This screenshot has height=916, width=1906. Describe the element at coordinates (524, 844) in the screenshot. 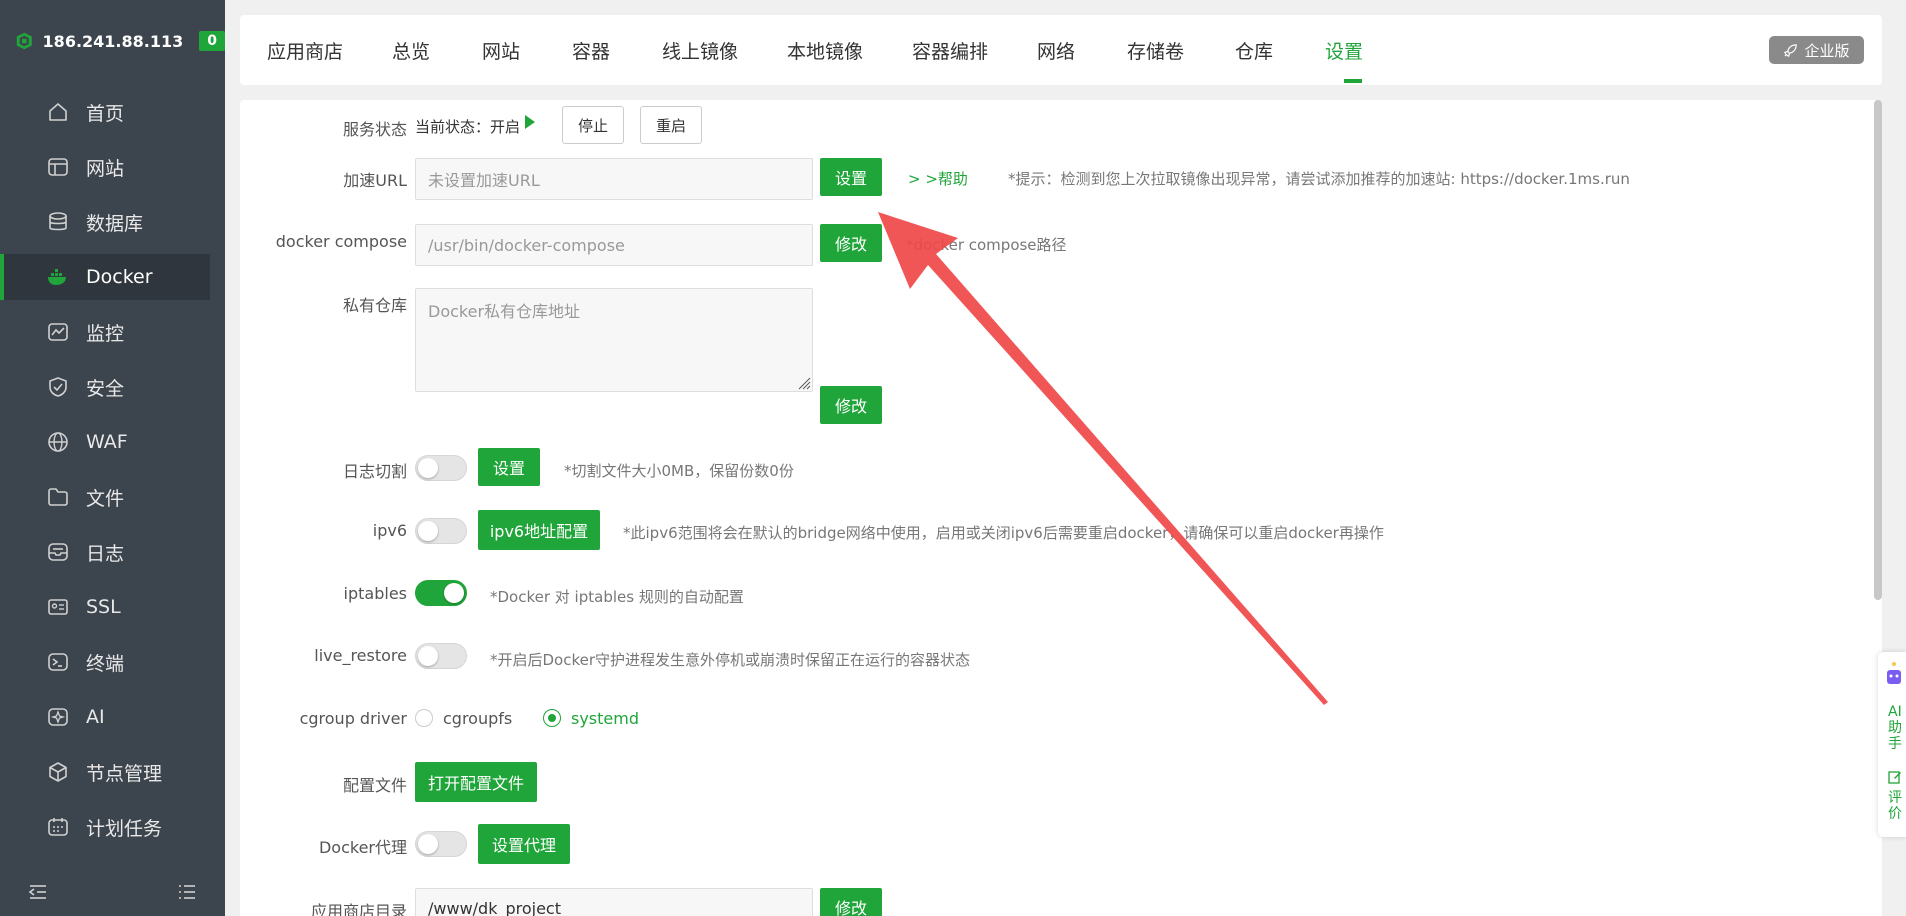

I see `set-proxy-button: 设置代理` at that location.